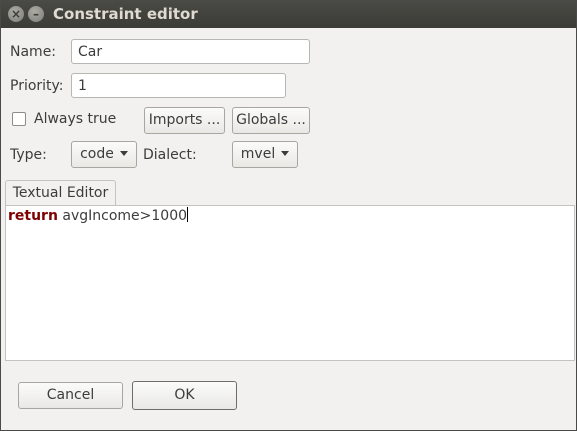 The width and height of the screenshot is (577, 431). What do you see at coordinates (60, 192) in the screenshot?
I see `tab-textual-editor: Textual Editor` at bounding box center [60, 192].